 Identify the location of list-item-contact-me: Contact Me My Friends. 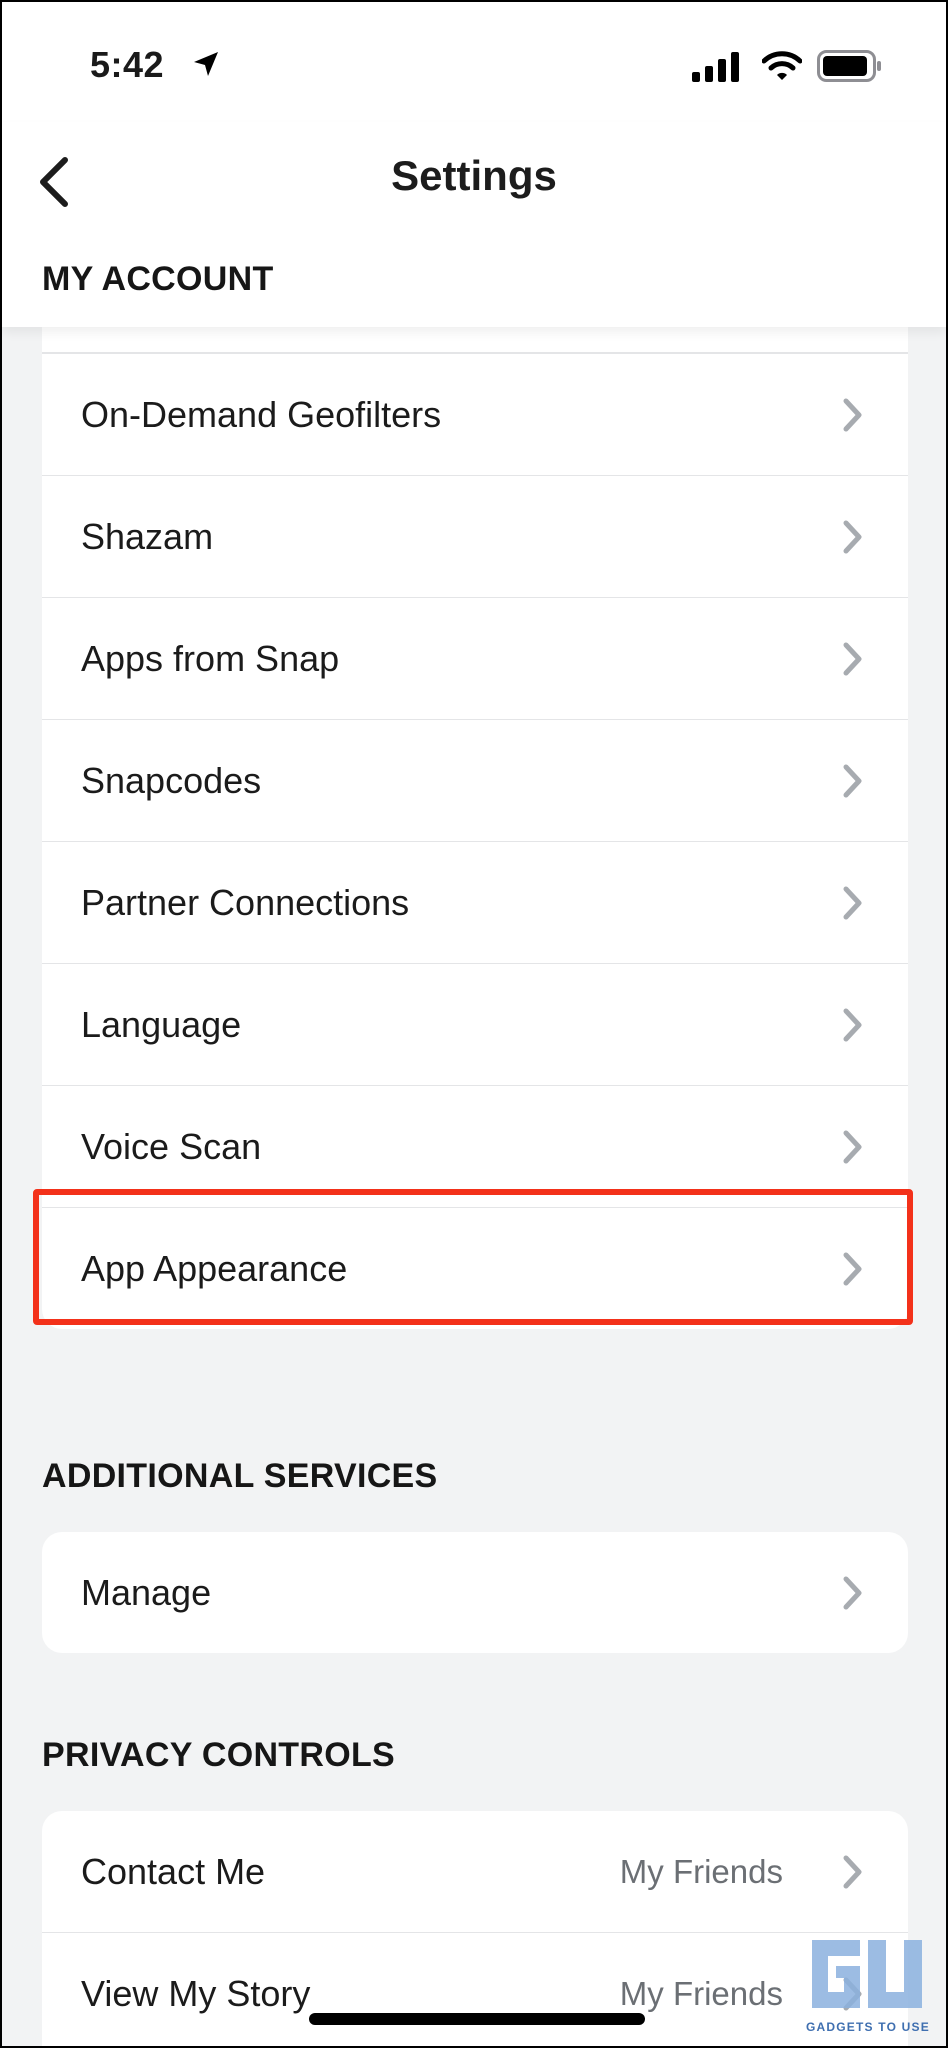
(475, 1871).